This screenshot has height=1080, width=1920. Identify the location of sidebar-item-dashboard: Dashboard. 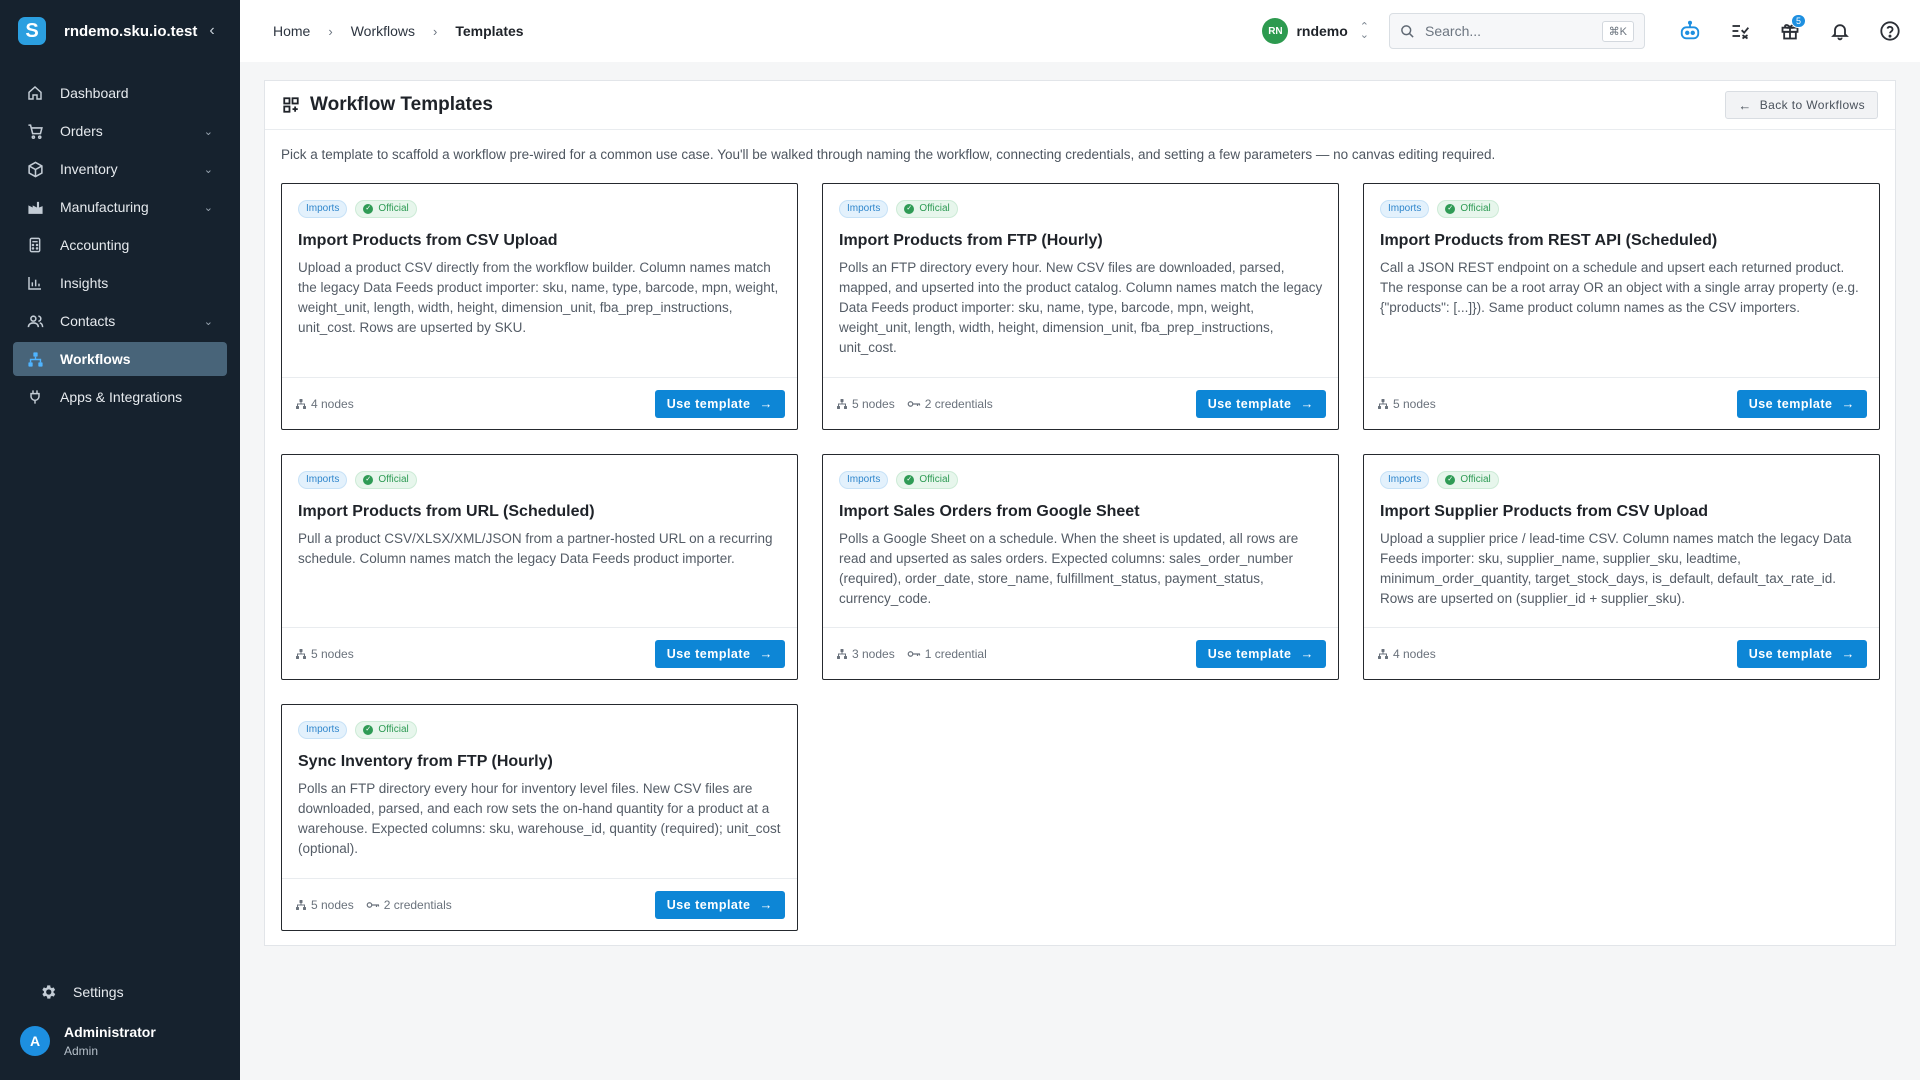
(120, 93).